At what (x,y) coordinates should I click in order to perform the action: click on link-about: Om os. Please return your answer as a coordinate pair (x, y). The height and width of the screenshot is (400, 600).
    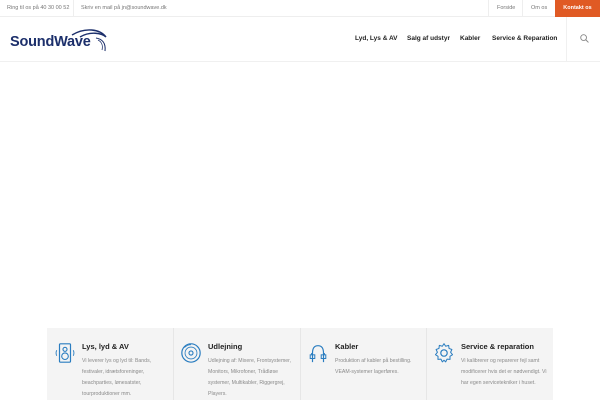
    Looking at the image, I should click on (539, 8).